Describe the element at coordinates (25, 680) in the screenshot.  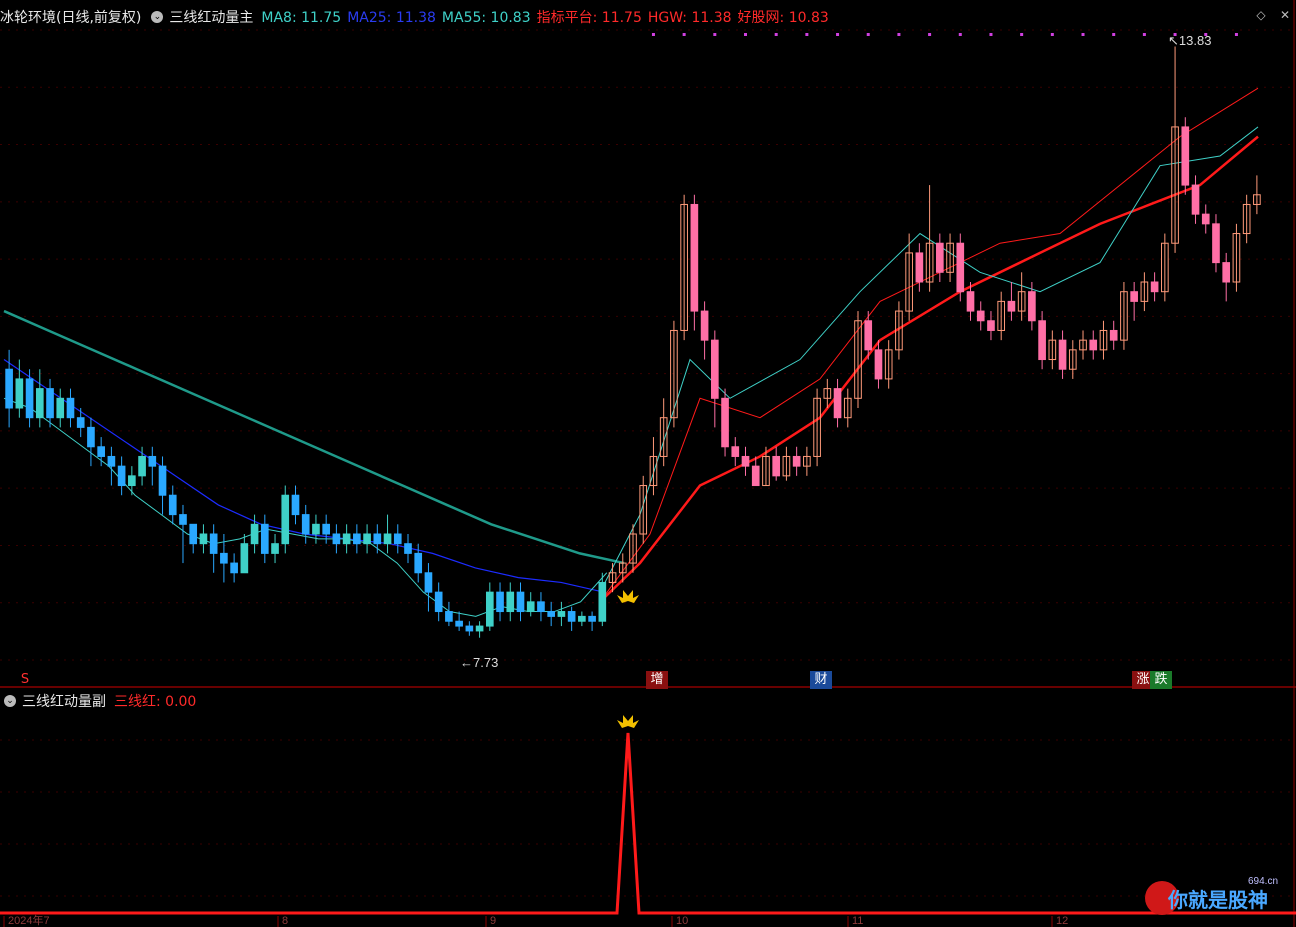
I see `signal-marker: S` at that location.